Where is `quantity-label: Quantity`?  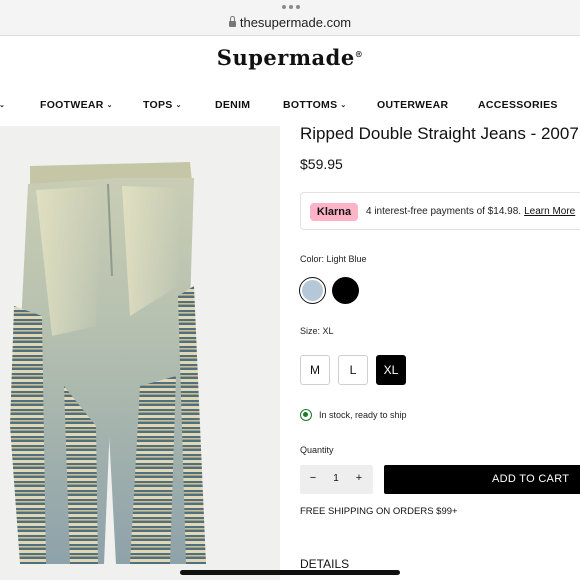
quantity-label: Quantity is located at coordinates (317, 450).